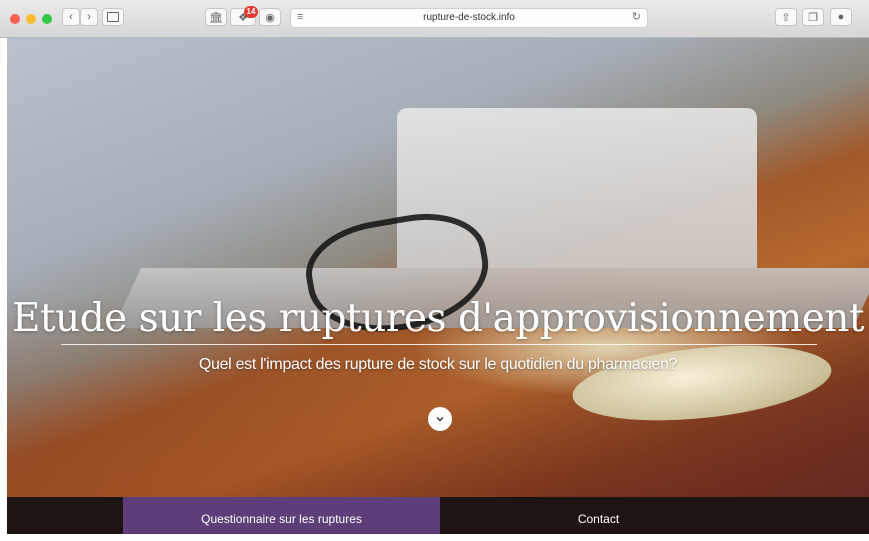 This screenshot has width=869, height=541. What do you see at coordinates (598, 515) in the screenshot?
I see `nav-item-contact: Contact` at bounding box center [598, 515].